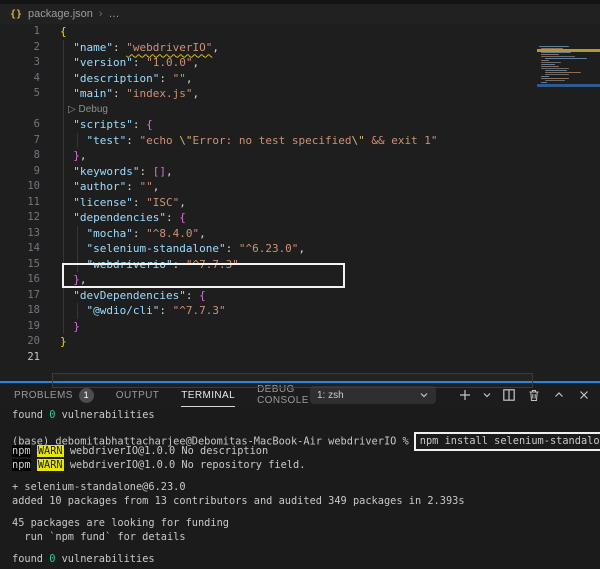 This screenshot has width=600, height=569. Describe the element at coordinates (509, 395) in the screenshot. I see `split-terminal-icon` at that location.